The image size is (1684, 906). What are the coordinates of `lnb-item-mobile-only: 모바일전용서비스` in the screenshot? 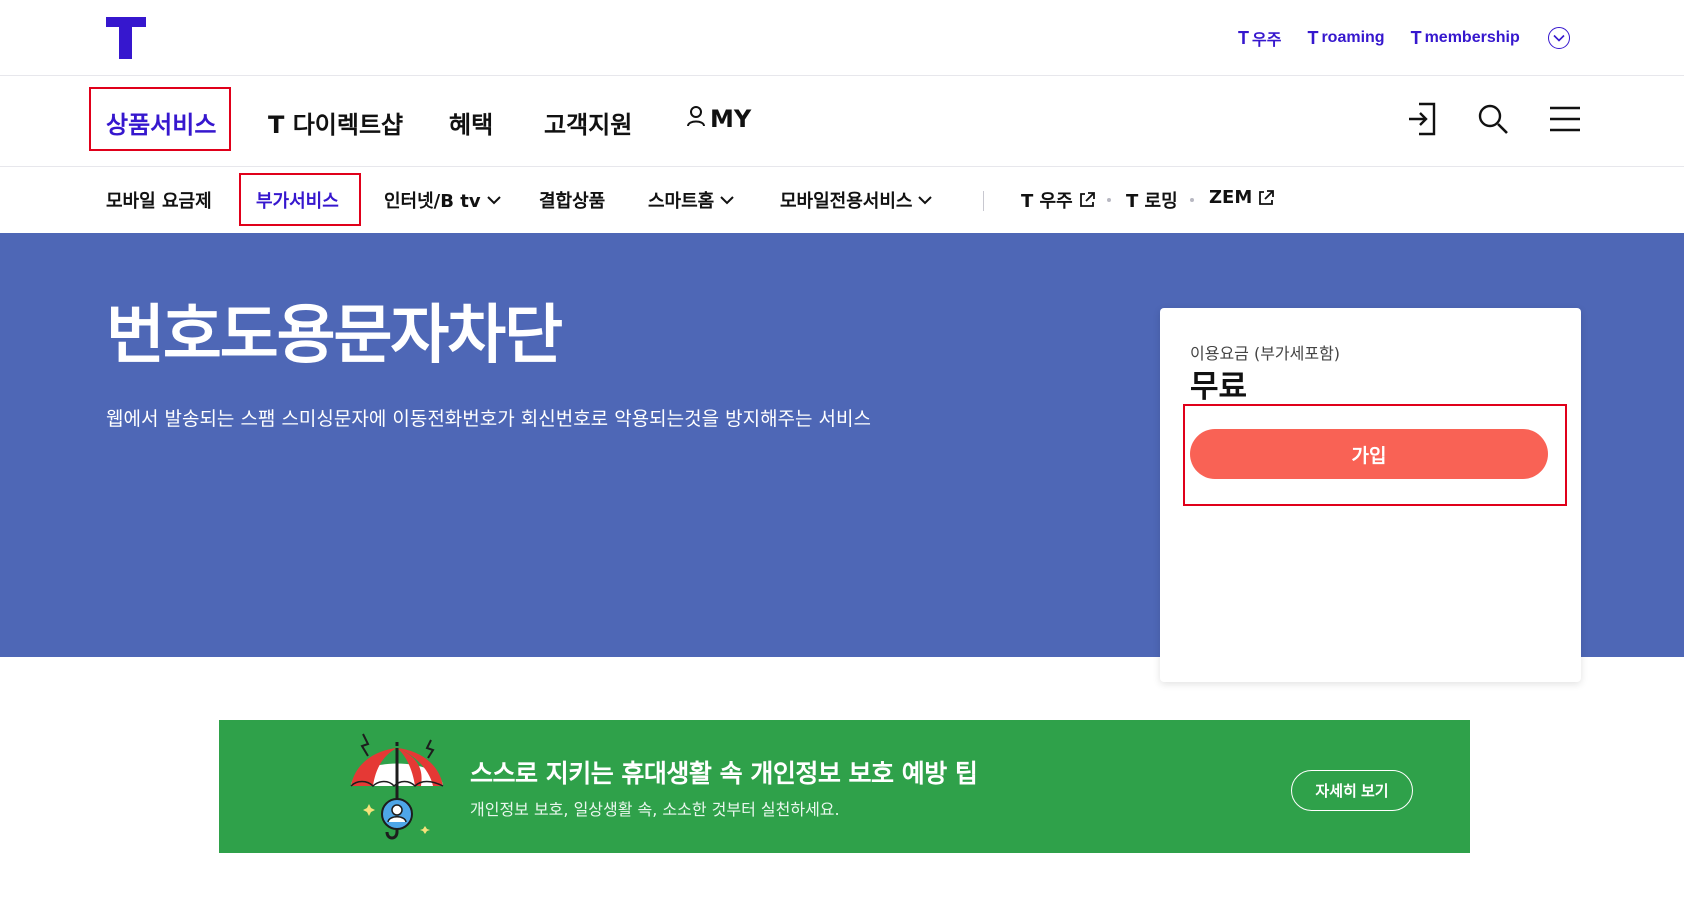 It's located at (856, 200).